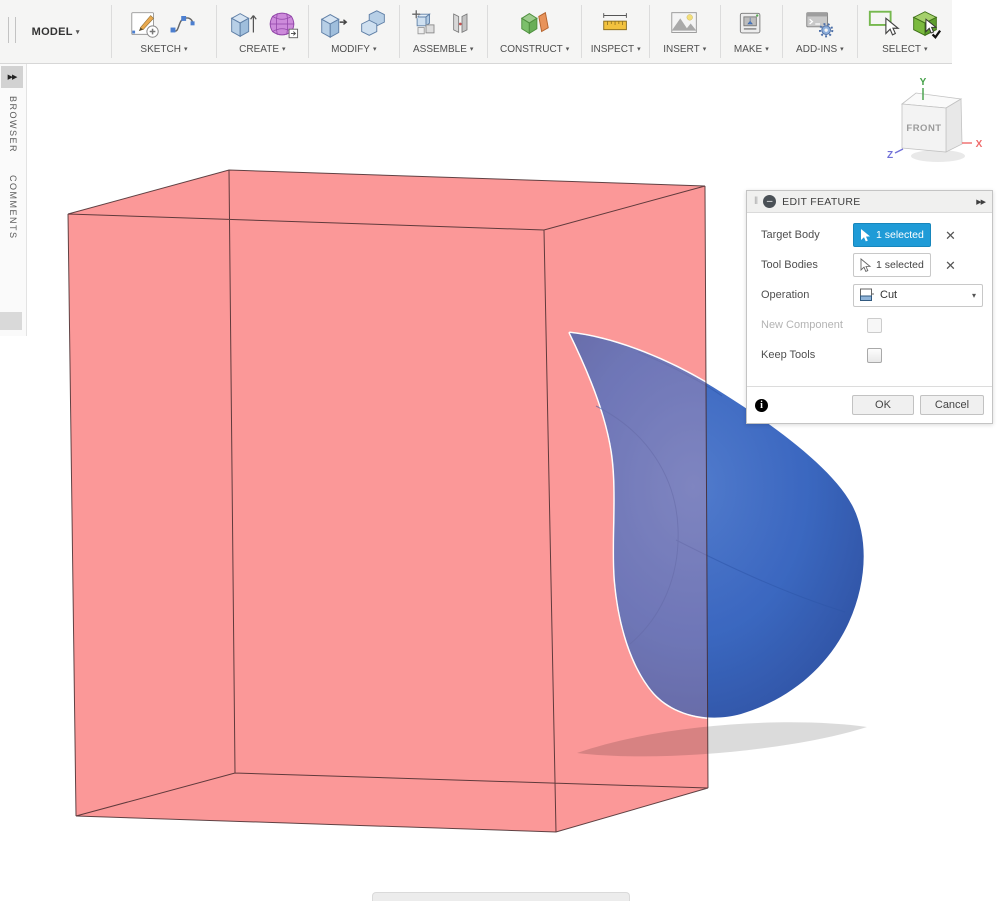 The image size is (1001, 901). Describe the element at coordinates (262, 49) in the screenshot. I see `create-menu: CREATE ▾` at that location.